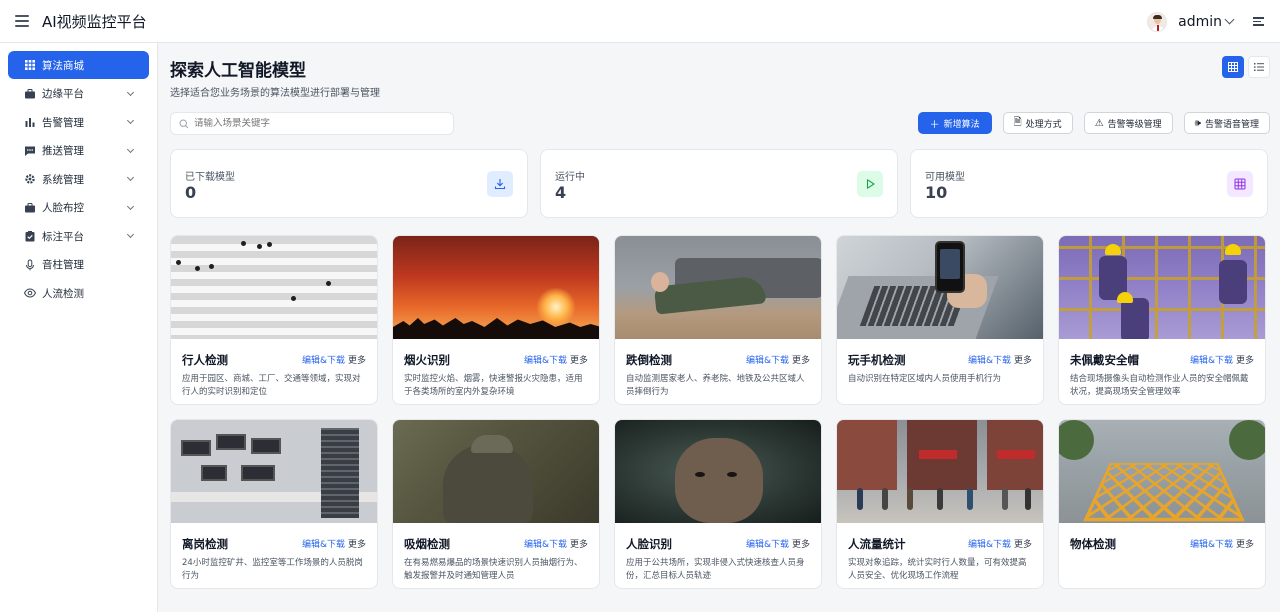 The image size is (1280, 612). I want to click on sidebar-item-label: 算法商城, so click(63, 65).